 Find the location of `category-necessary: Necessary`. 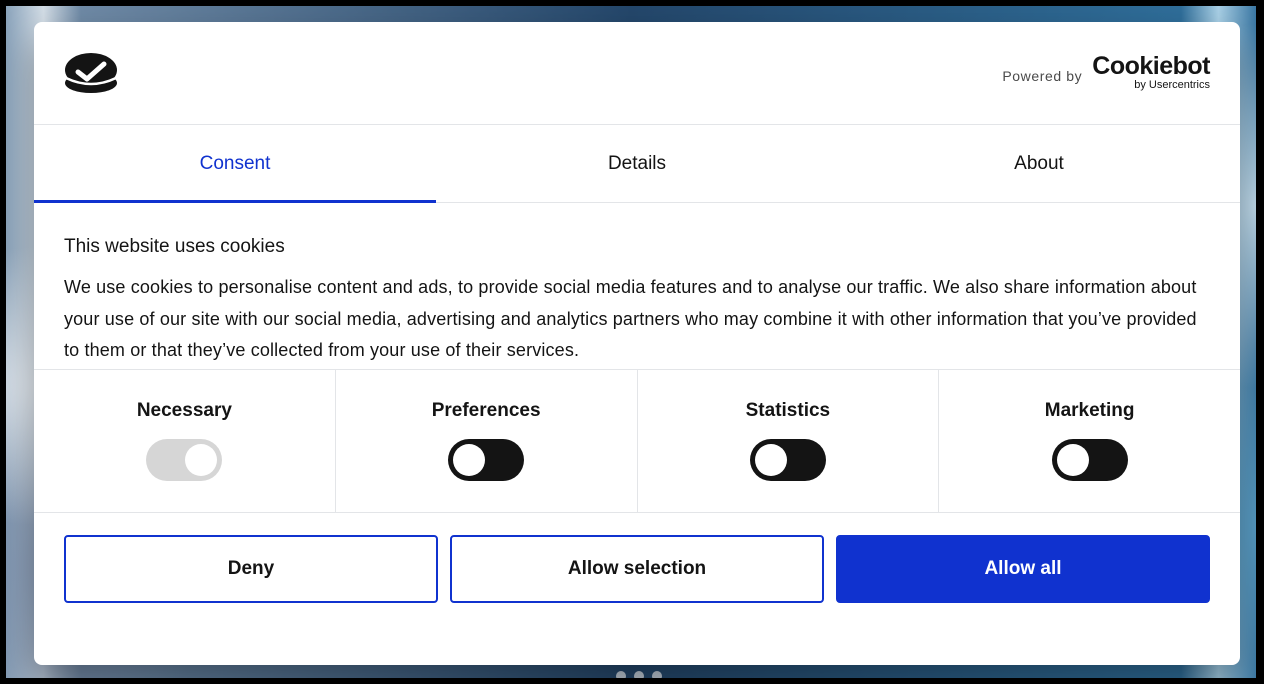

category-necessary: Necessary is located at coordinates (185, 441).